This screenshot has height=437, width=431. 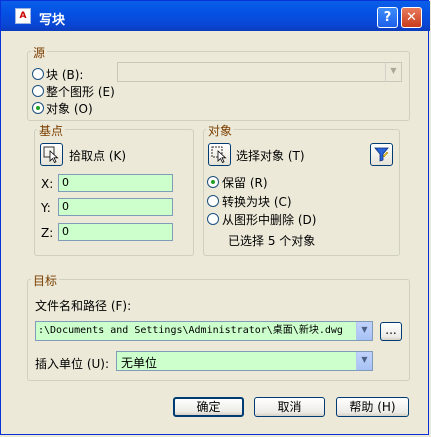 What do you see at coordinates (47, 233) in the screenshot?
I see `z-label: Z:` at bounding box center [47, 233].